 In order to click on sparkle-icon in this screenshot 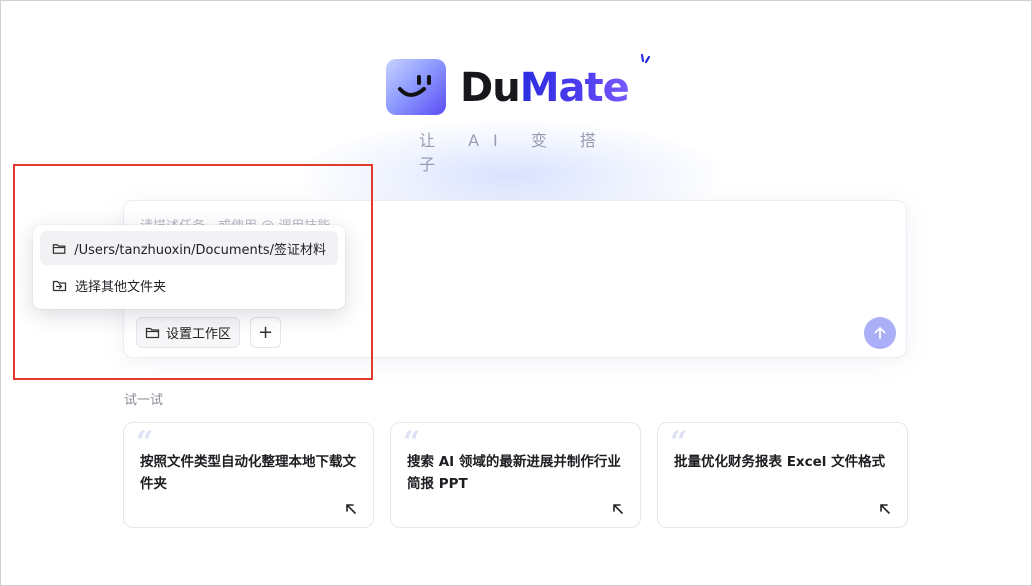, I will do `click(645, 58)`.